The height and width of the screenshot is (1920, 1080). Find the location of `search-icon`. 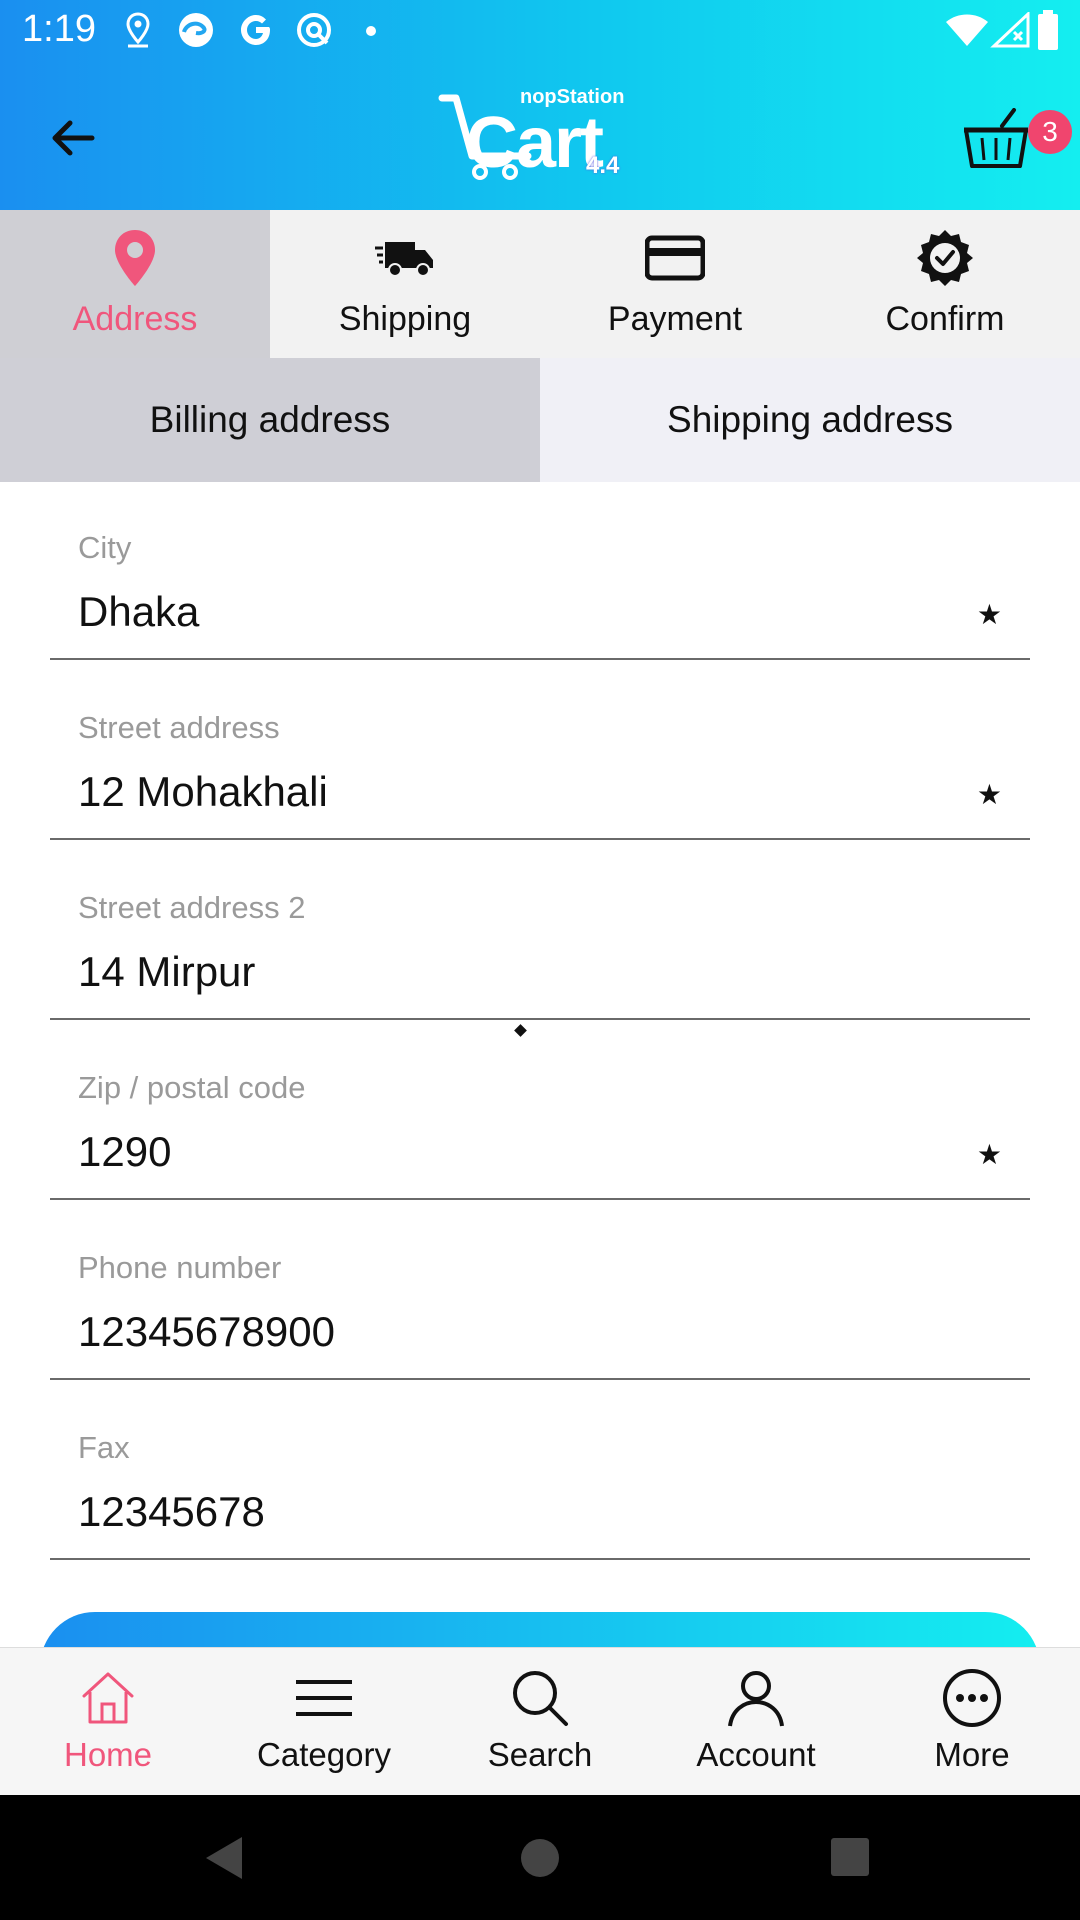

search-icon is located at coordinates (540, 1698).